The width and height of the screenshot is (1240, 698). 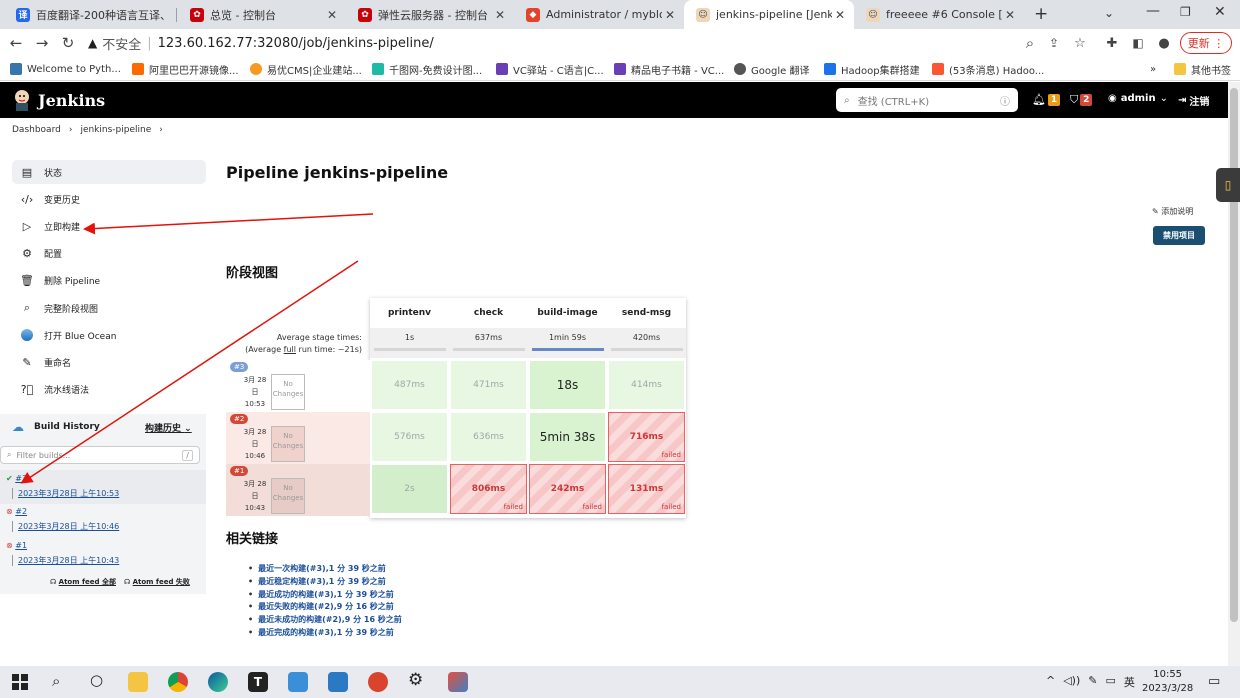 I want to click on gear-icon: ⚙, so click(x=415, y=680).